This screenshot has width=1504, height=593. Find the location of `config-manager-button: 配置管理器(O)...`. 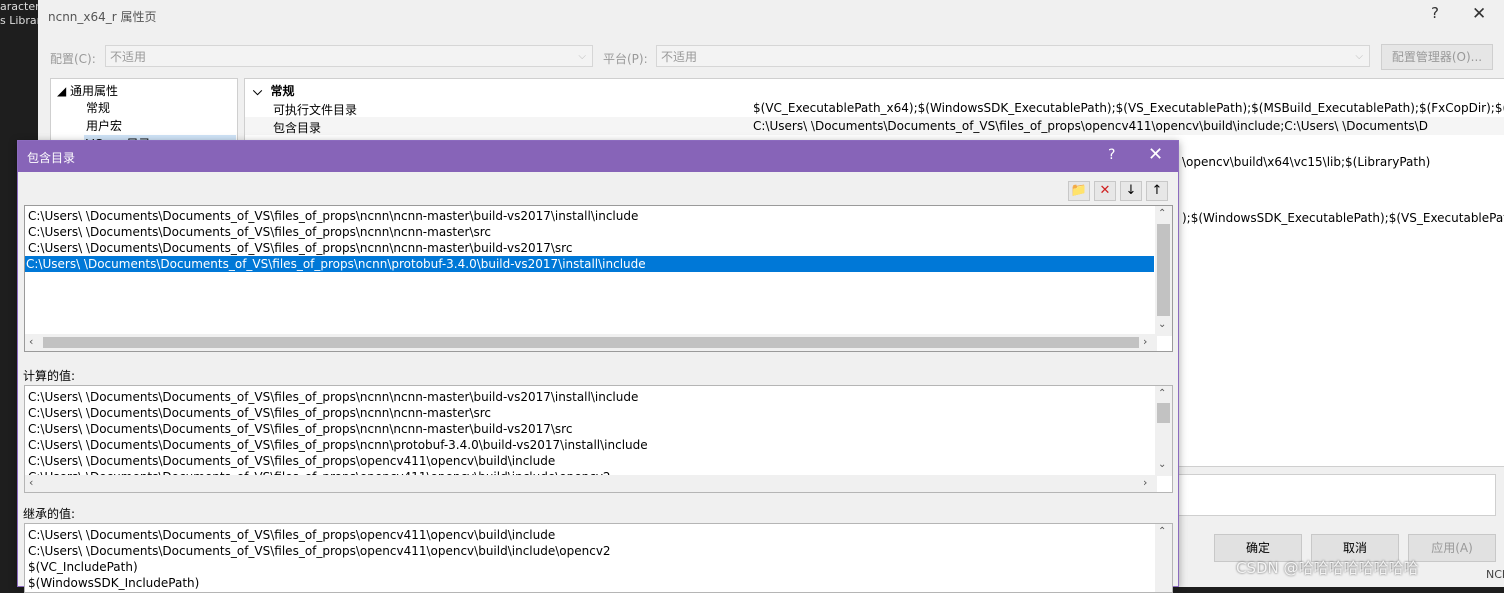

config-manager-button: 配置管理器(O)... is located at coordinates (1437, 57).